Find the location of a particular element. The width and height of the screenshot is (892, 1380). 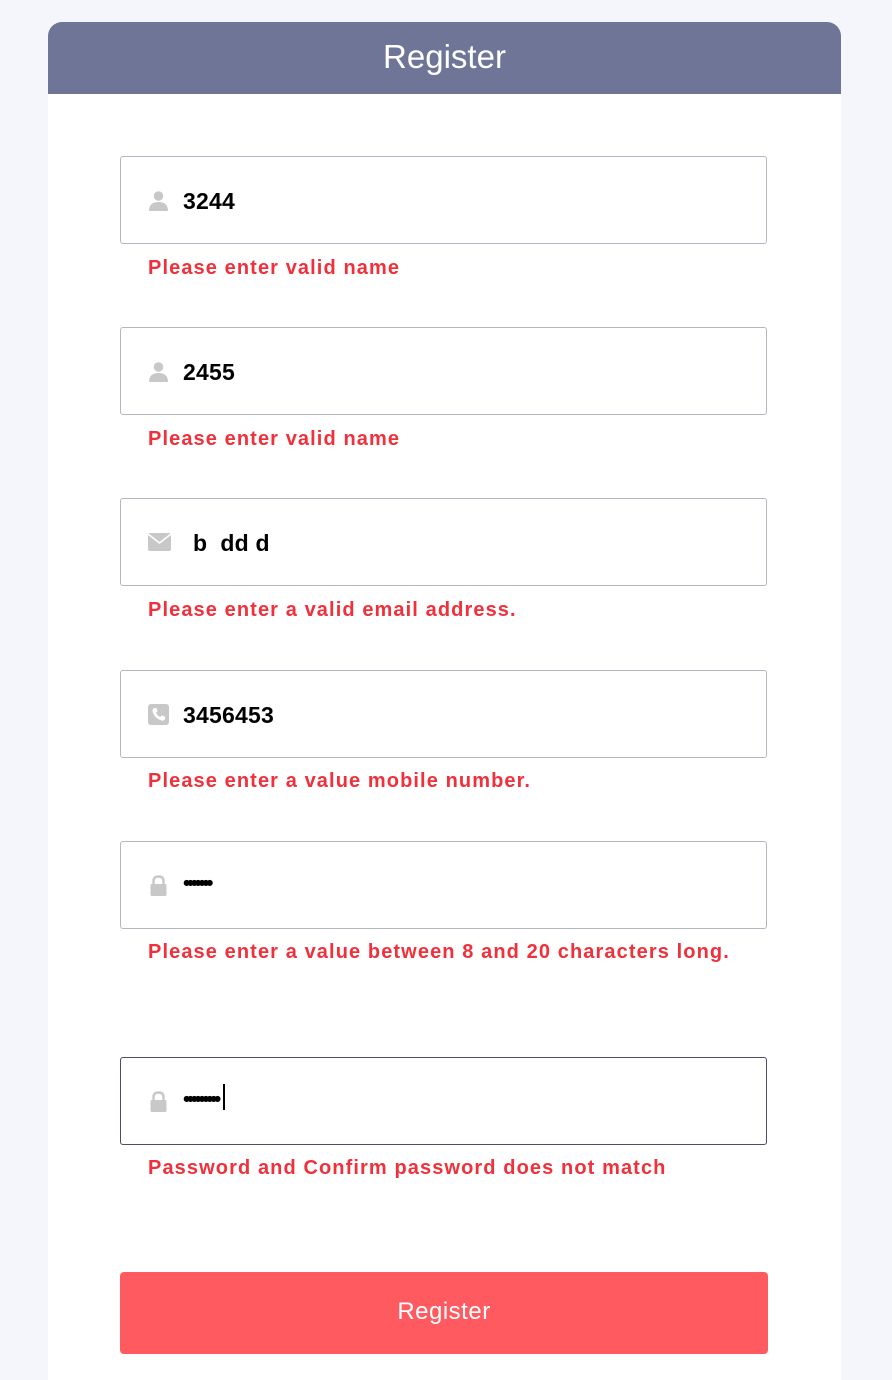

mobile-field: 3456453 is located at coordinates (443, 714).